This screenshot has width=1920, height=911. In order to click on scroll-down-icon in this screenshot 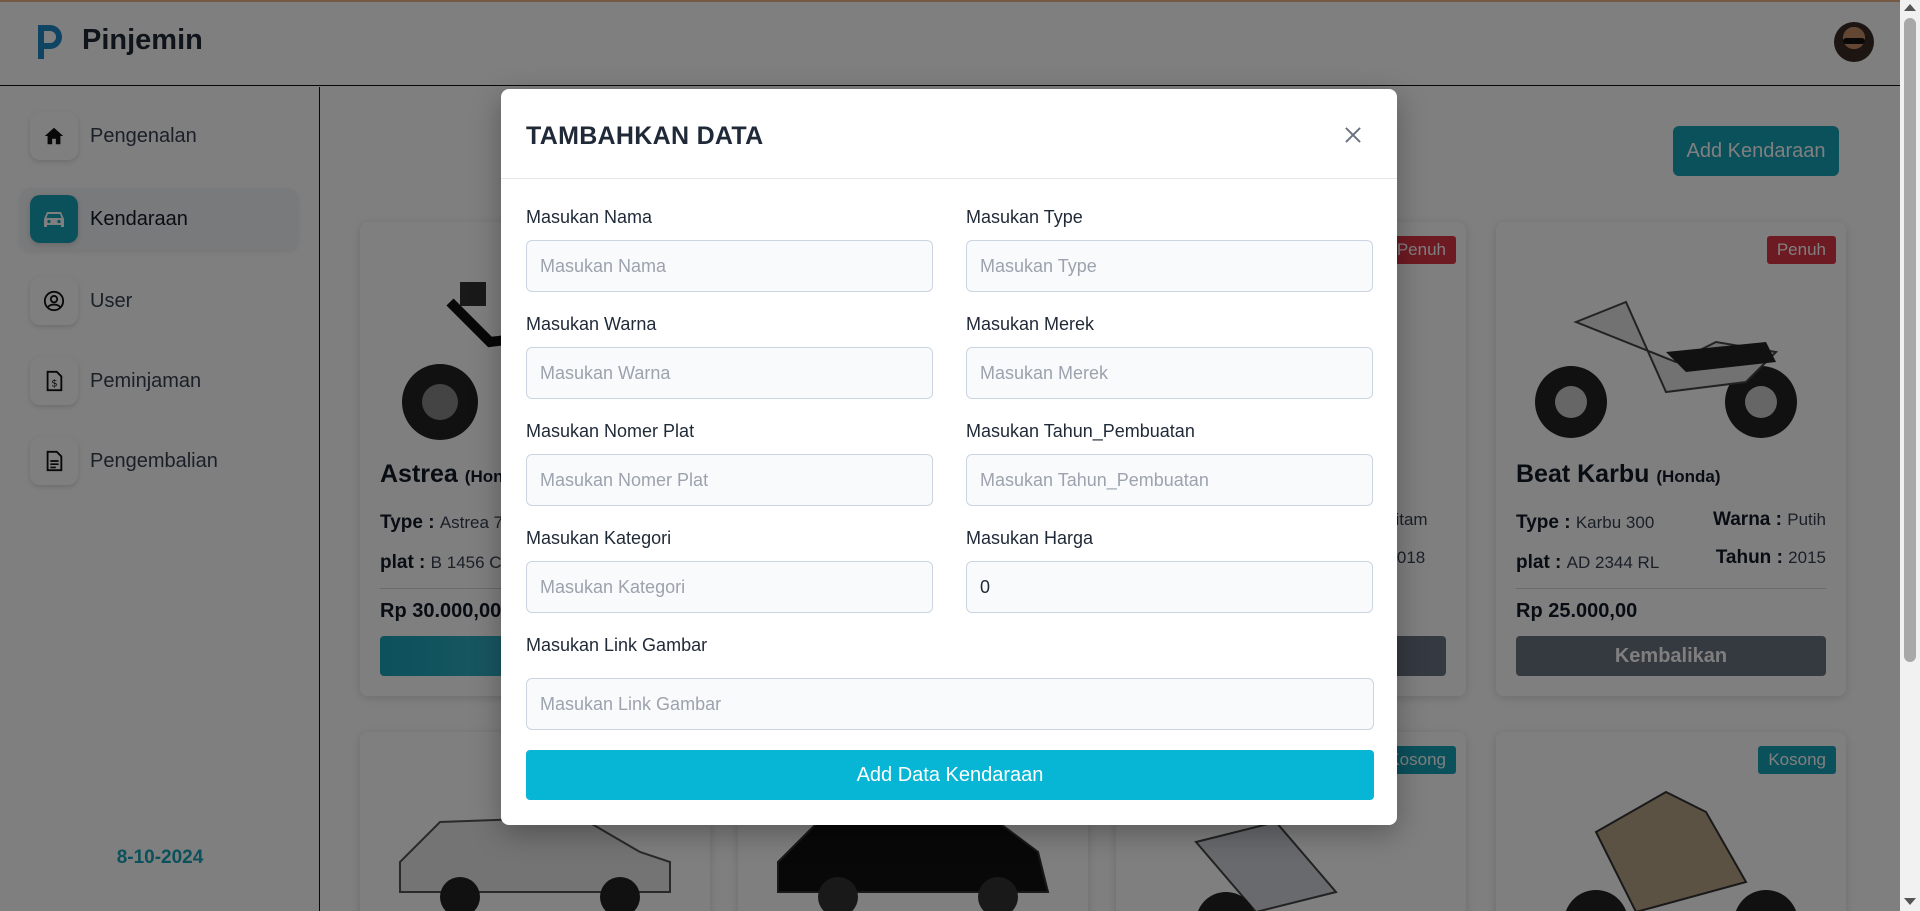, I will do `click(1910, 901)`.